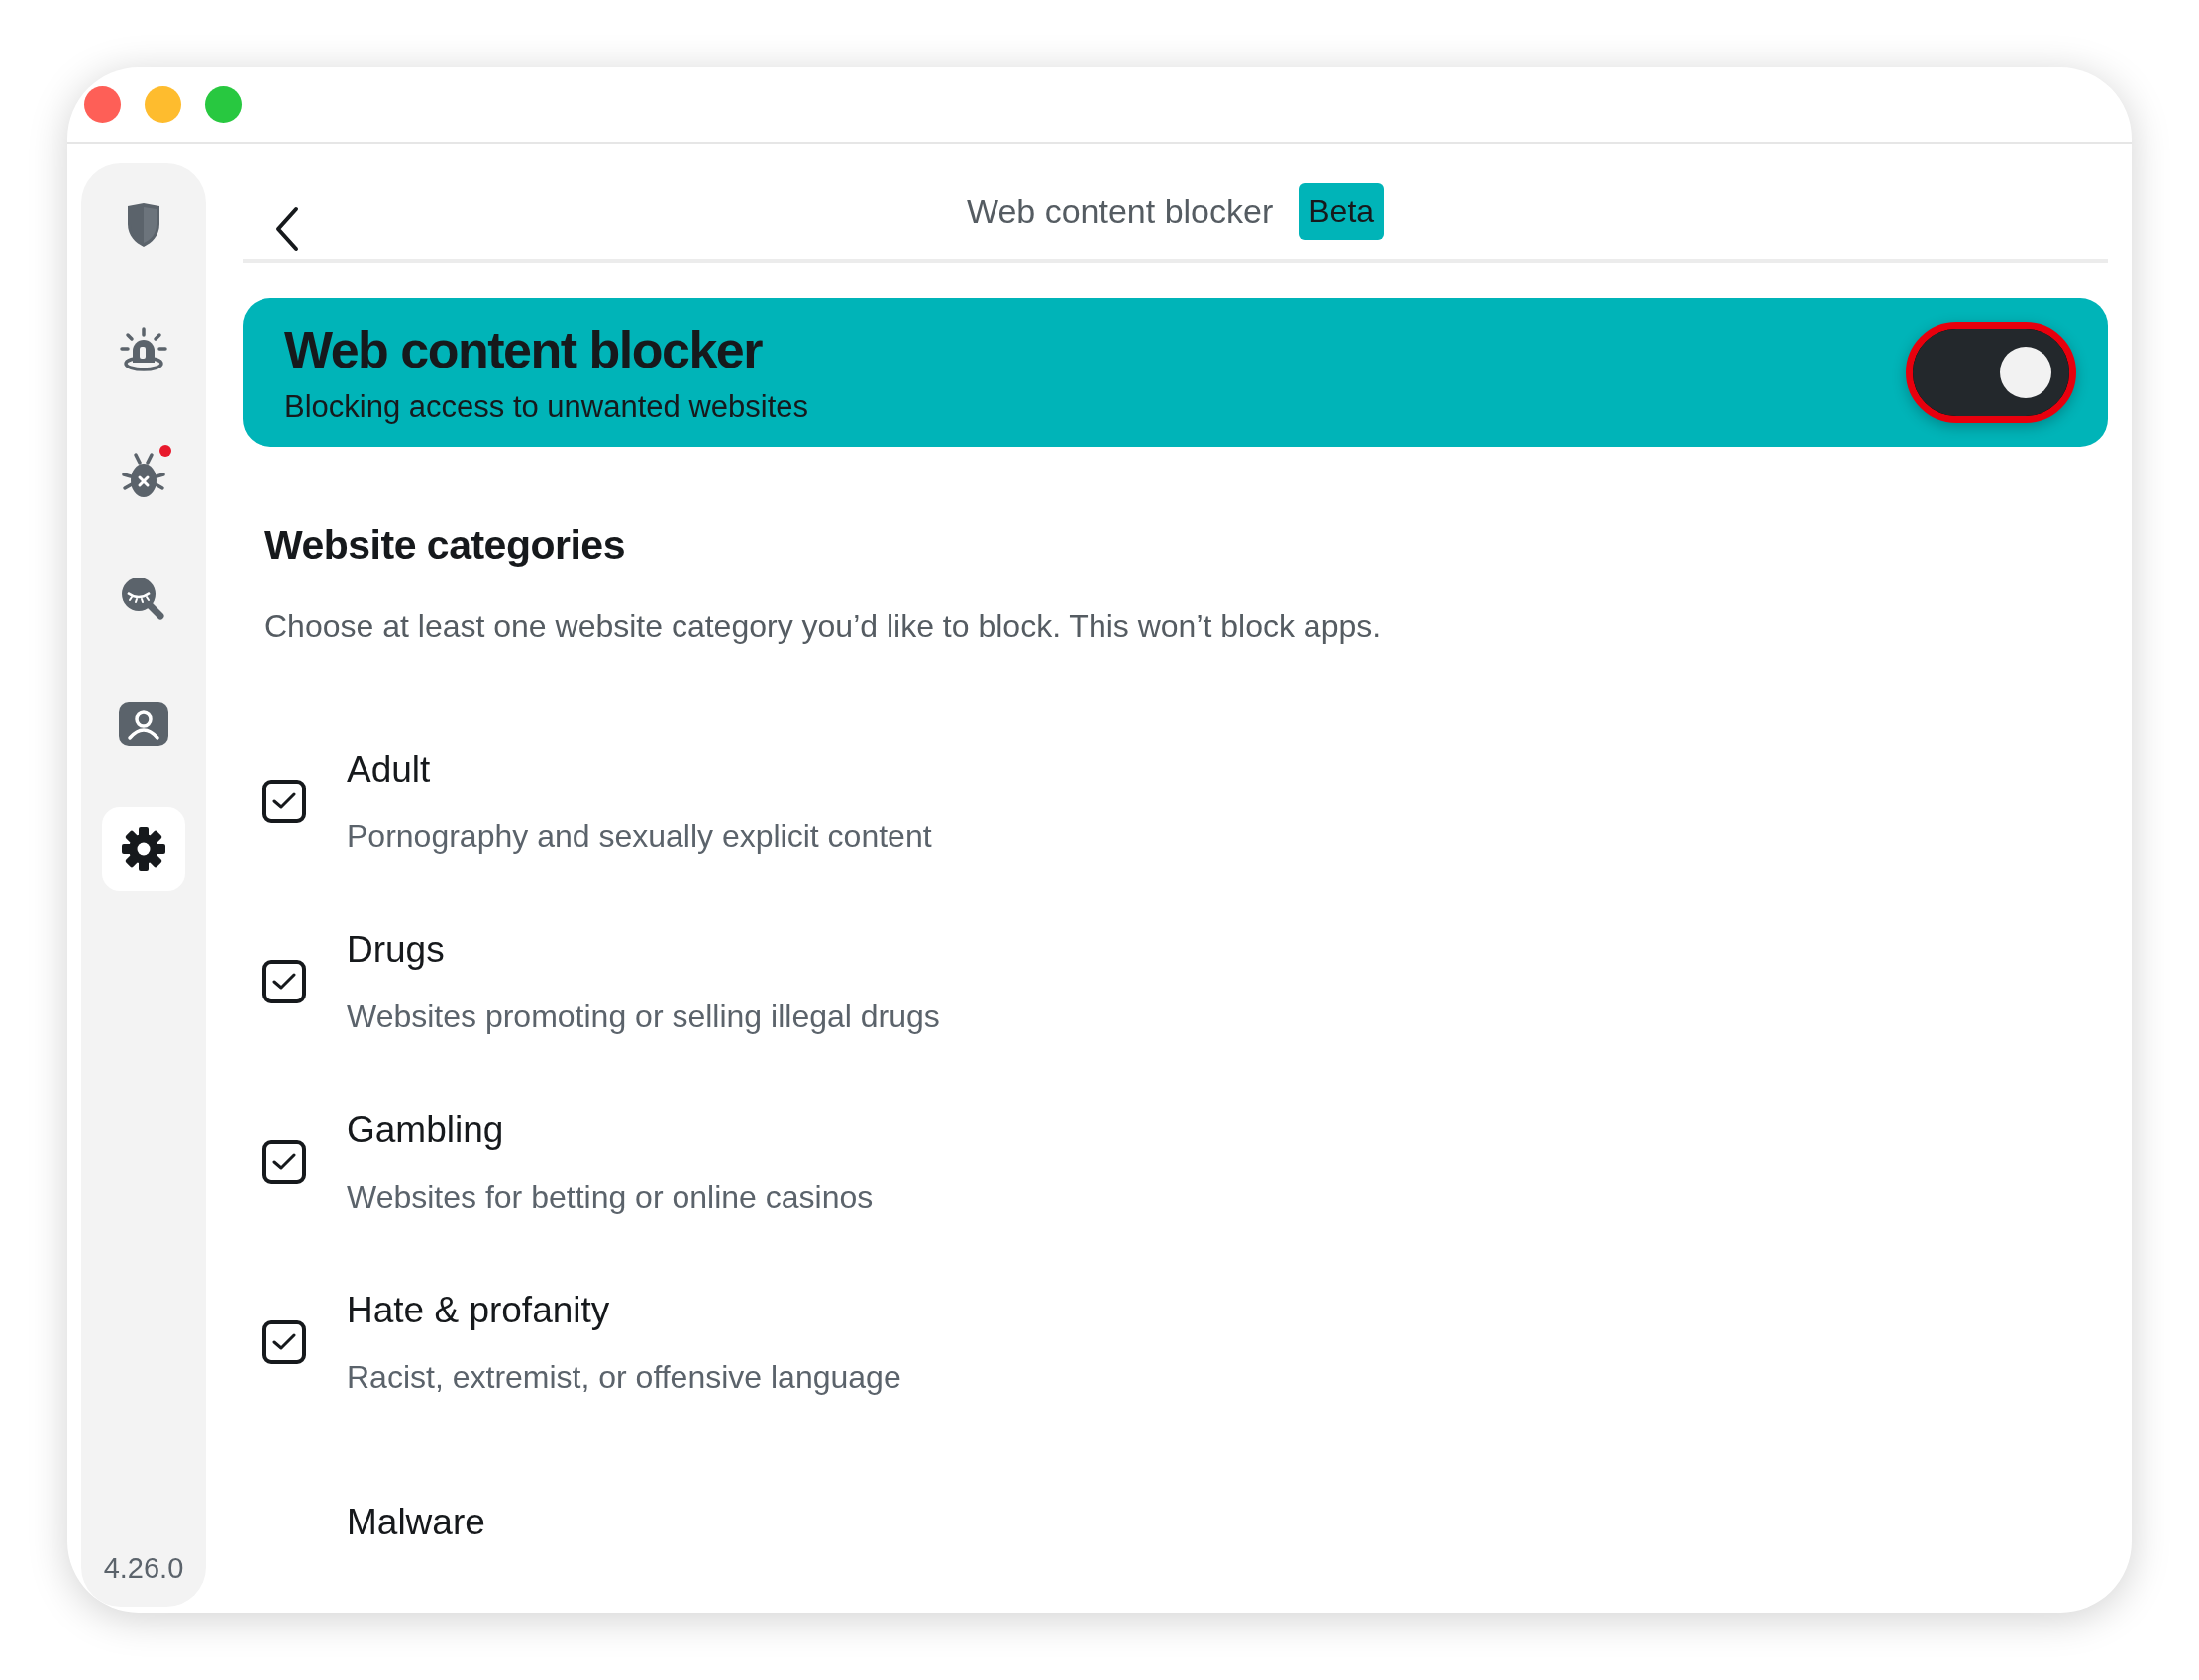 The height and width of the screenshot is (1680, 2199). Describe the element at coordinates (143, 599) in the screenshot. I see `search-icon` at that location.